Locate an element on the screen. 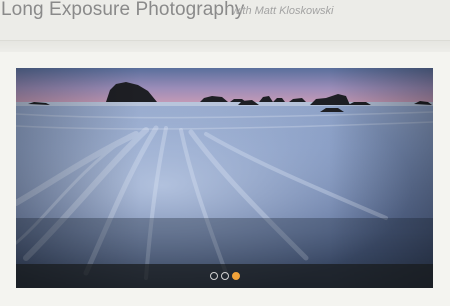 This screenshot has width=450, height=306. slide-pagination is located at coordinates (224, 276).